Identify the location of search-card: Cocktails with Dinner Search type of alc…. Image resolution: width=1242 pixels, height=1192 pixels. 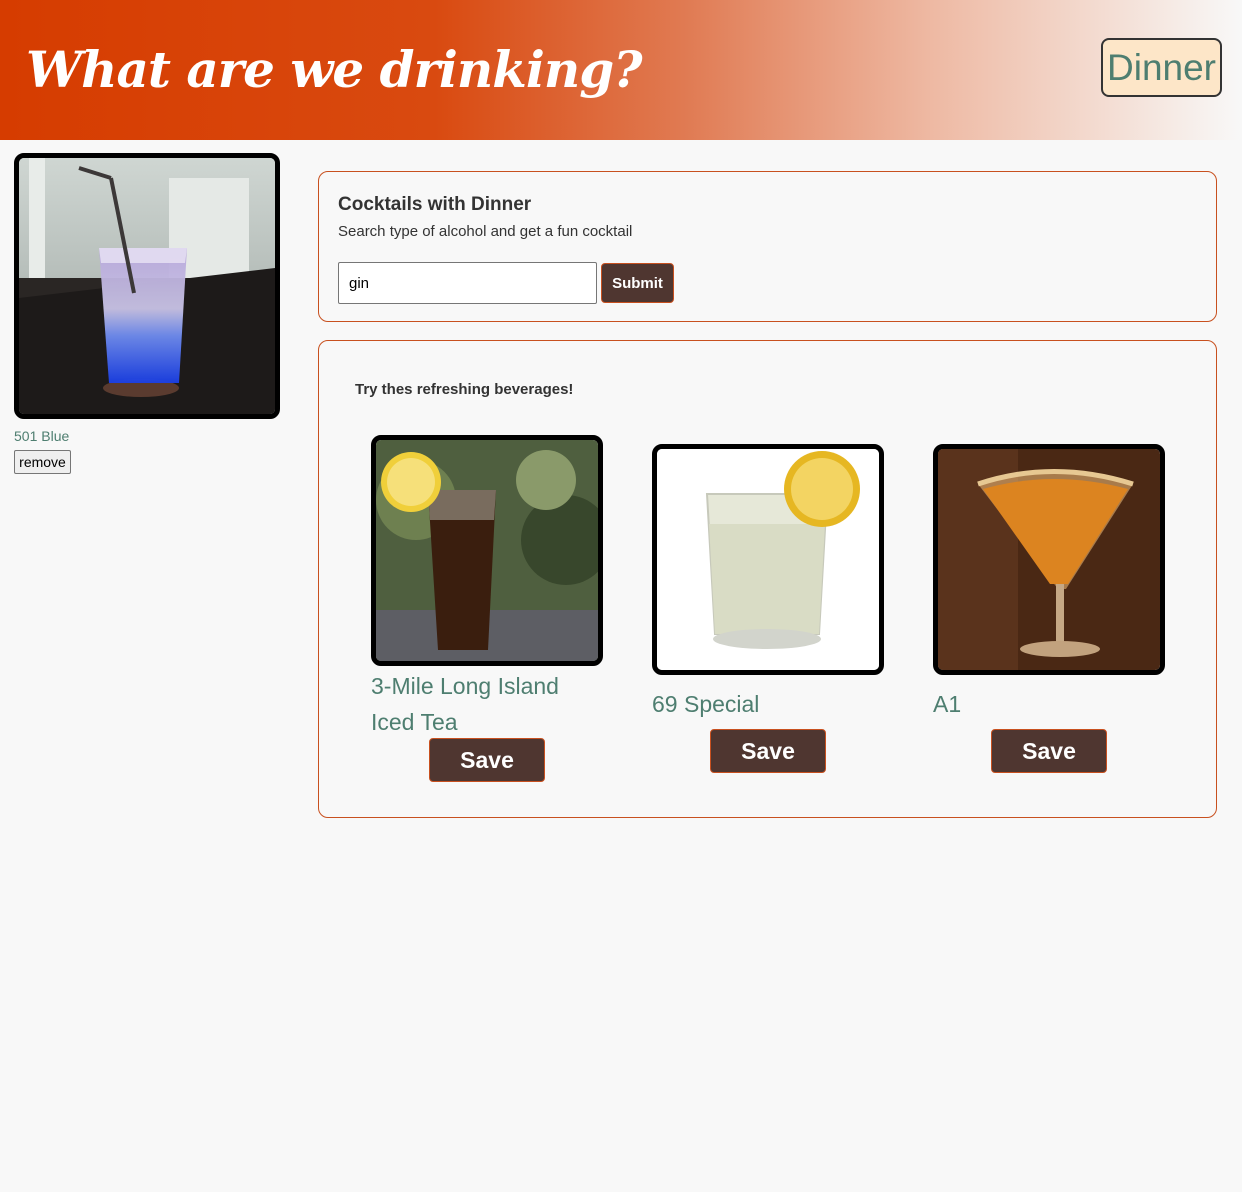
(767, 246).